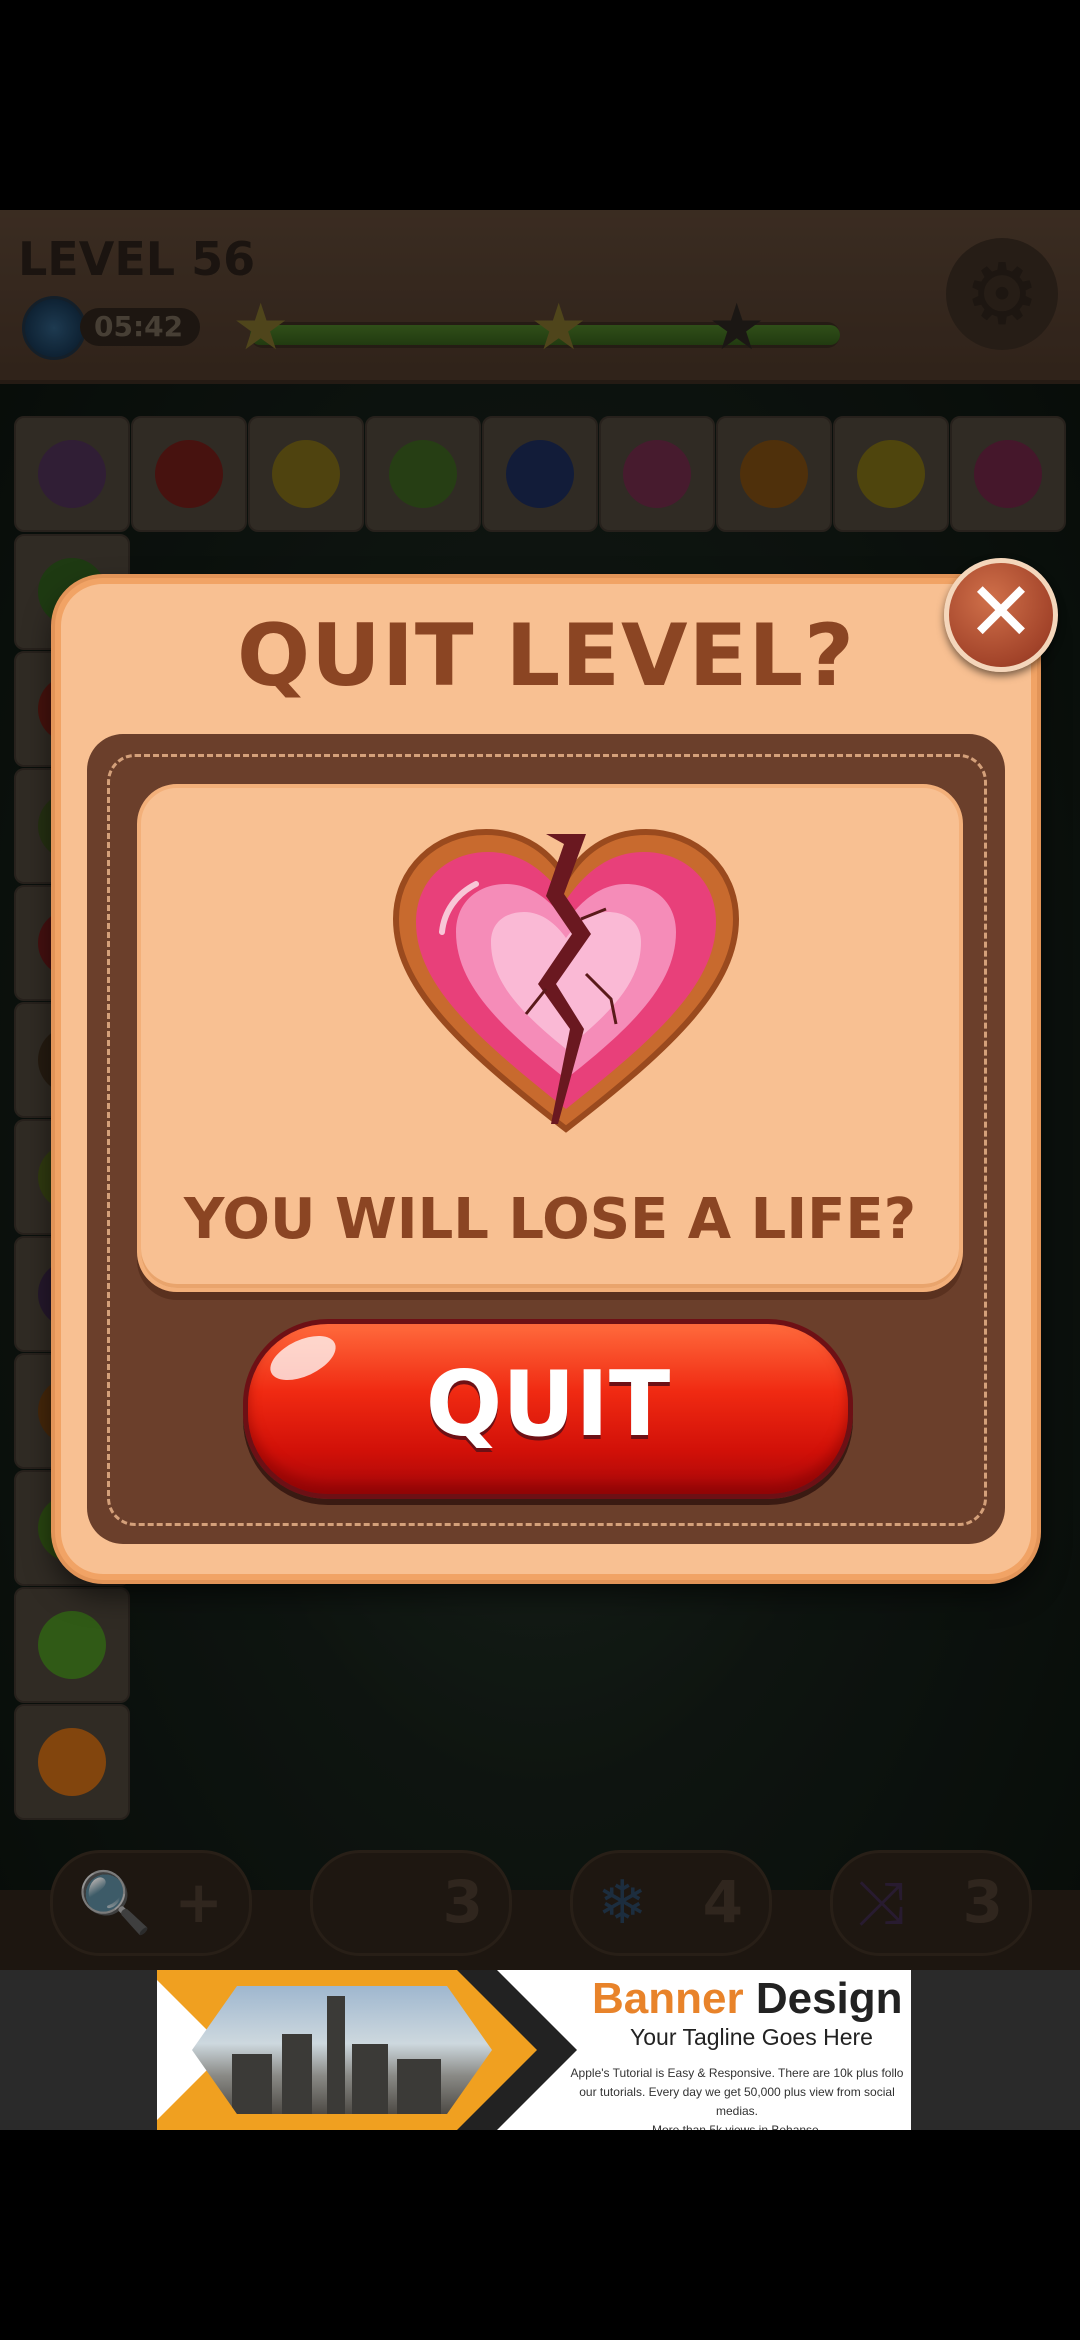  What do you see at coordinates (550, 1219) in the screenshot?
I see `lose-life-message: YOU WILL LOSE A LIFE?` at bounding box center [550, 1219].